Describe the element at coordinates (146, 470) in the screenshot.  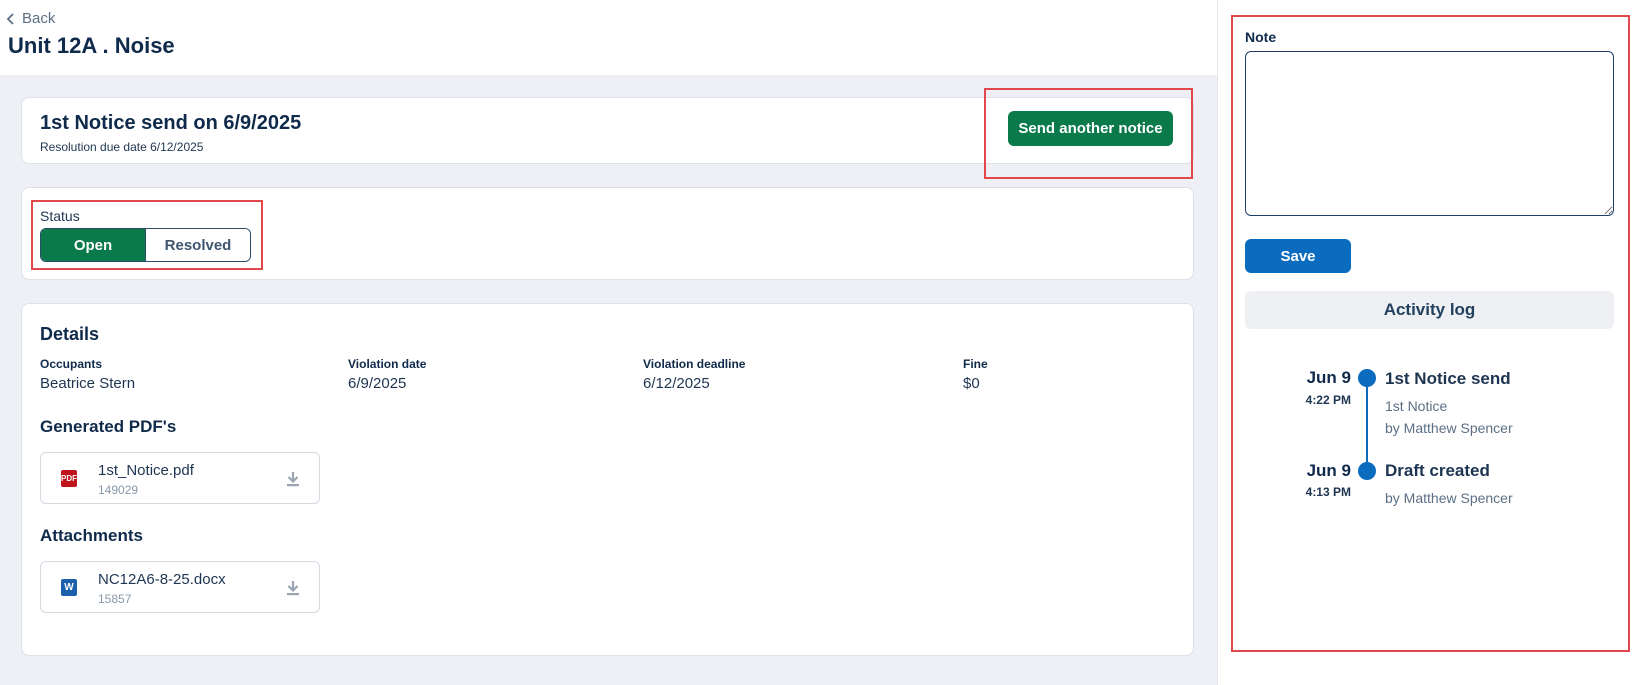
I see `file-name: 1st_Notice.pdf` at that location.